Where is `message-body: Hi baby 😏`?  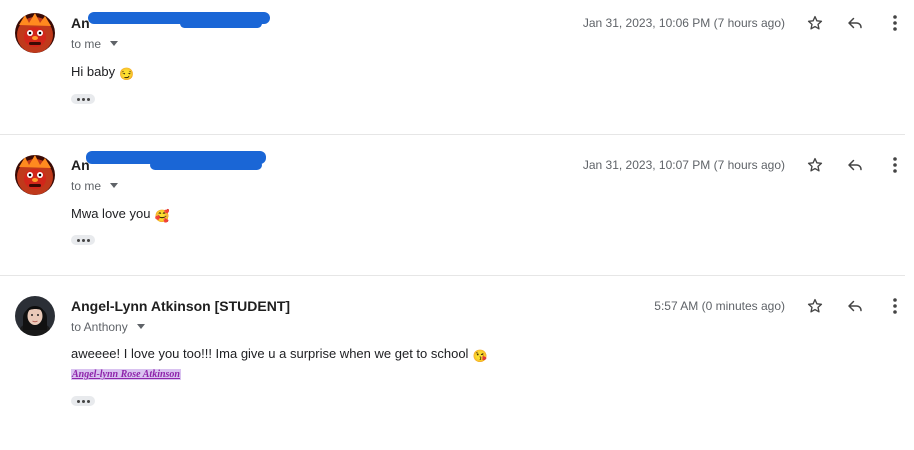
message-body: Hi baby 😏 is located at coordinates (103, 72).